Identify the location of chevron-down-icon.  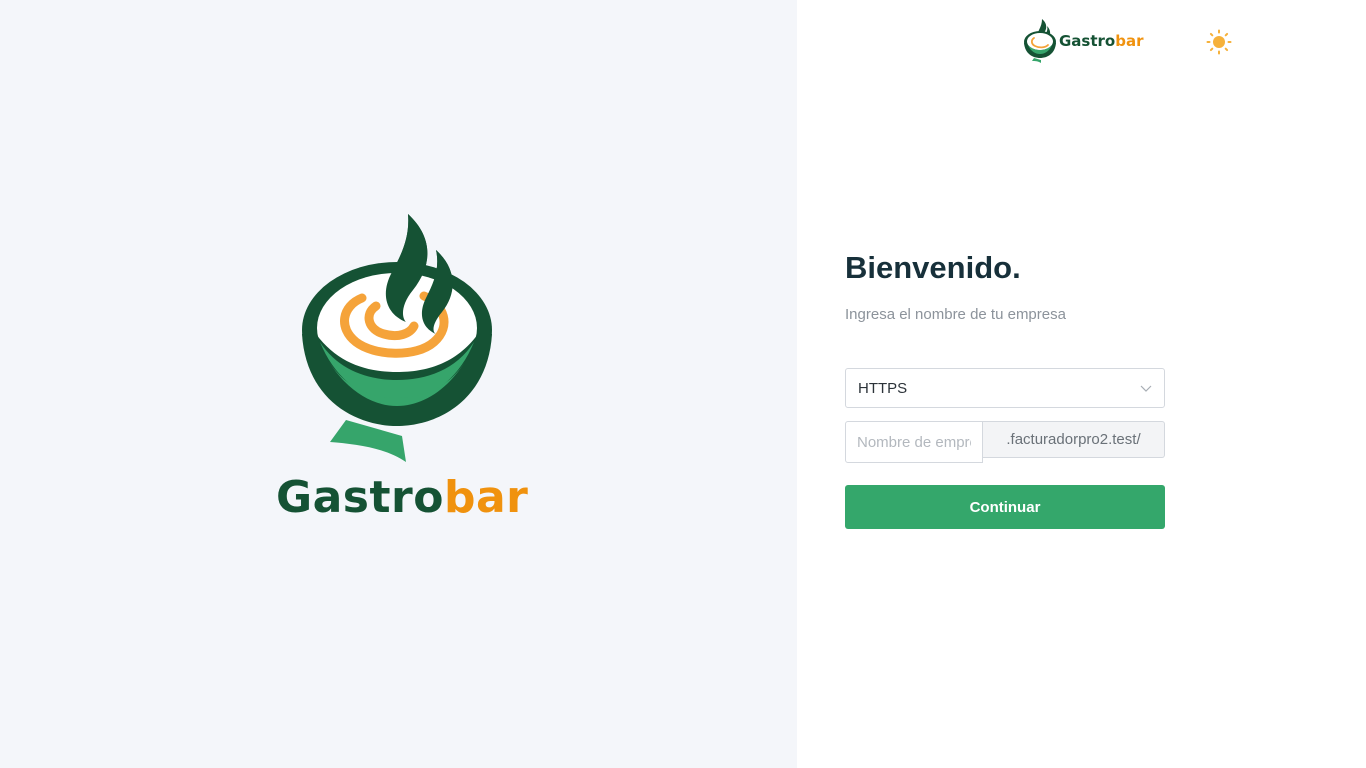
(1146, 388).